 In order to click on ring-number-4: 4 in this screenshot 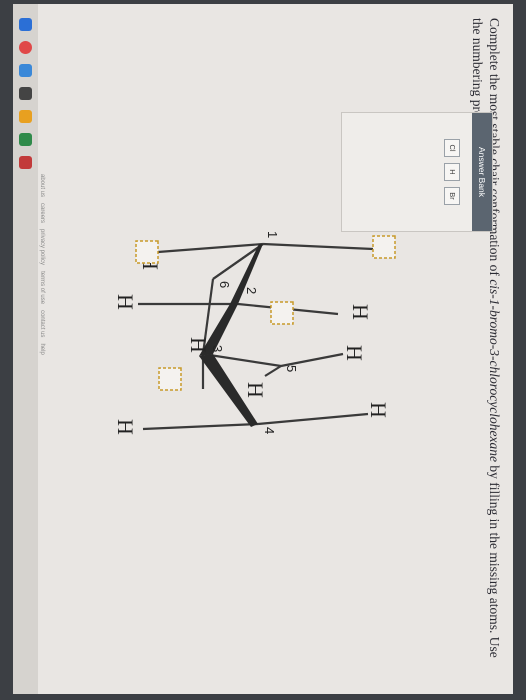, I will do `click(269, 430)`.